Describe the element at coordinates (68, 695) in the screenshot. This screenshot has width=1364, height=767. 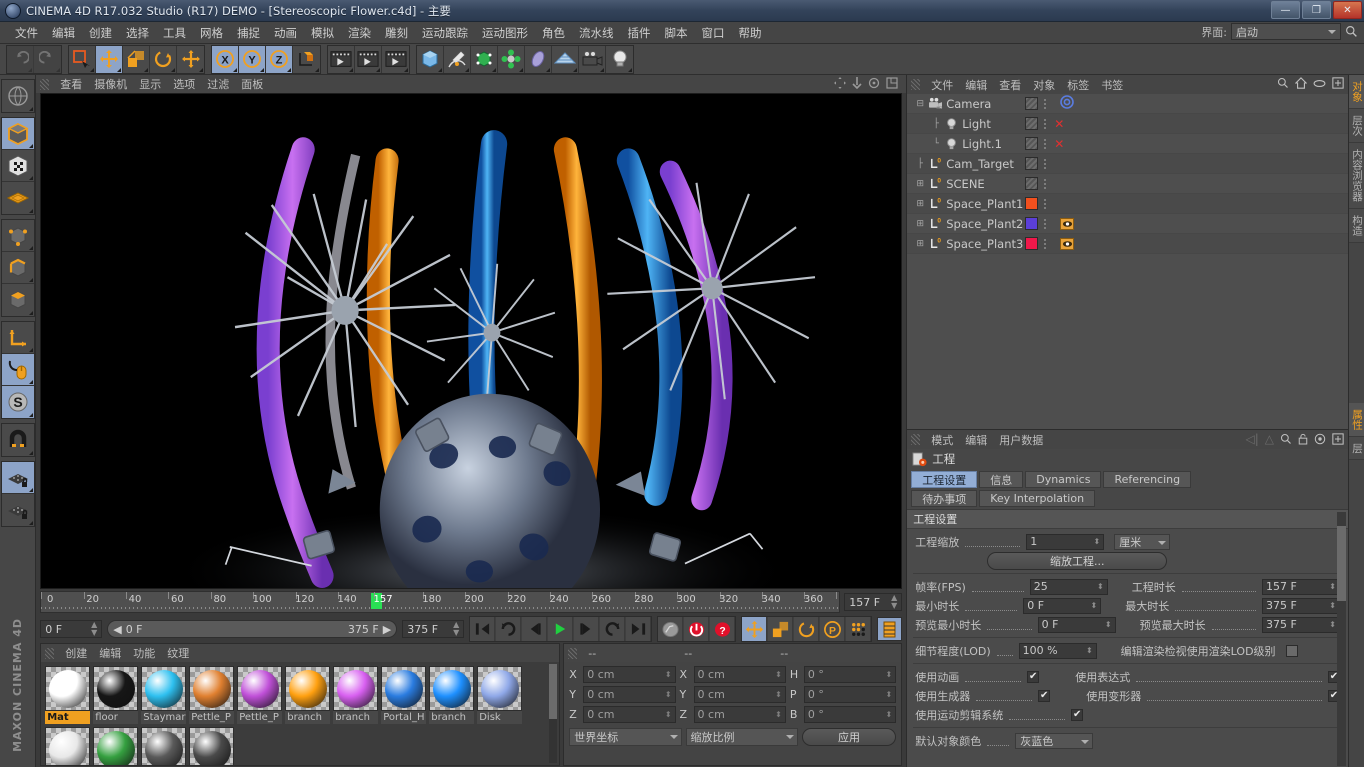
I see `material-swatch: Mat` at that location.